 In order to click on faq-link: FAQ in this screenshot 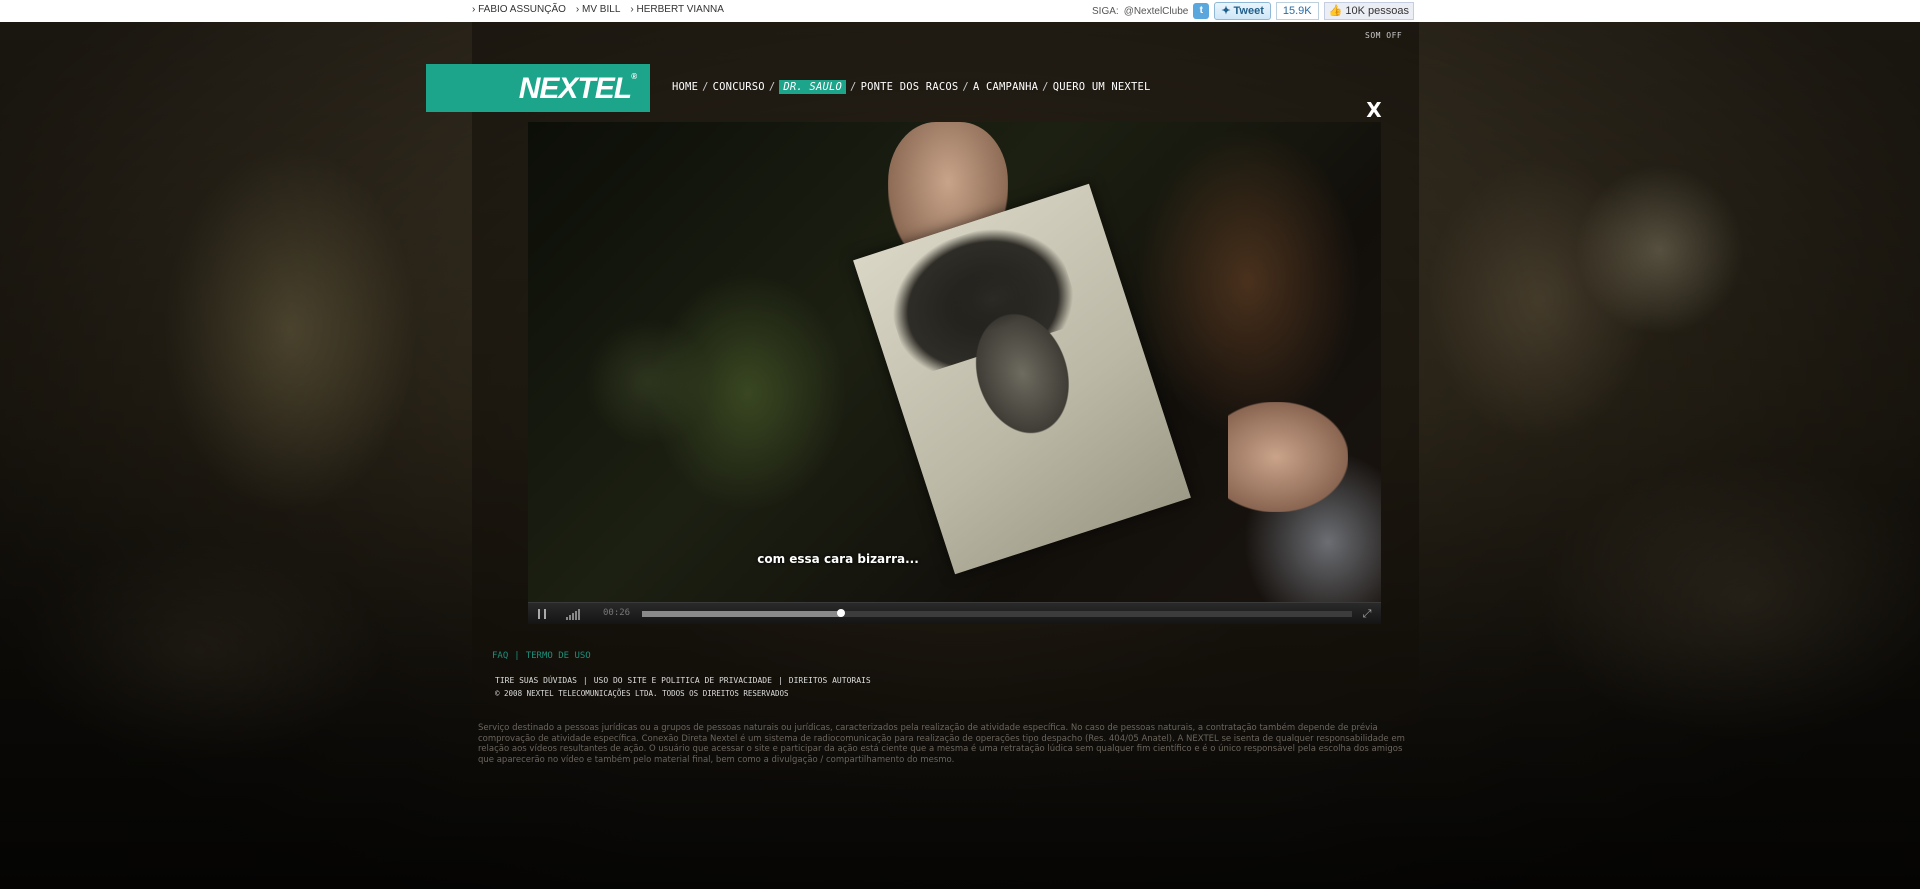, I will do `click(500, 656)`.